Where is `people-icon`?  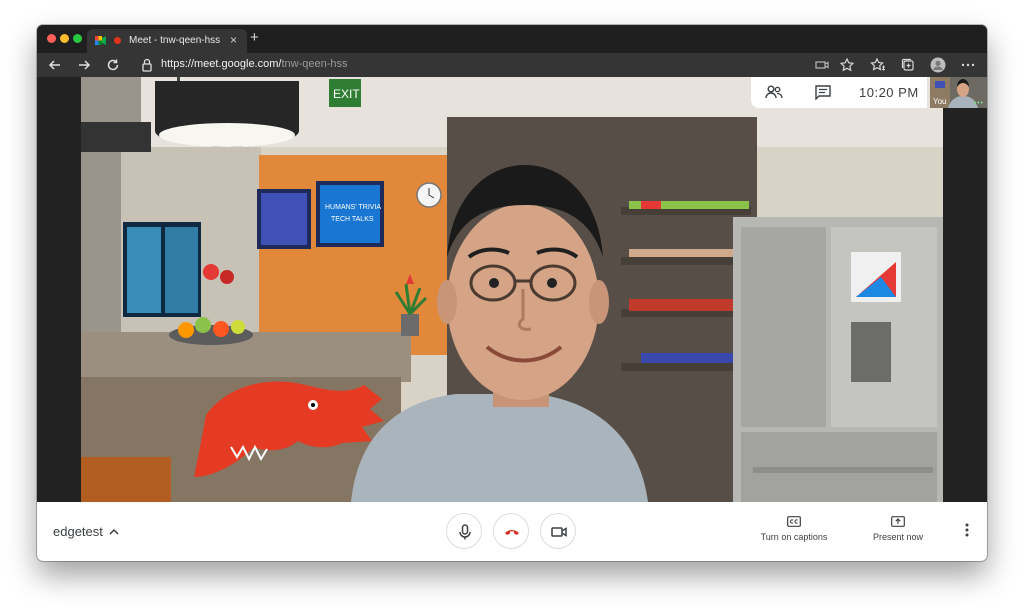
people-icon is located at coordinates (774, 92).